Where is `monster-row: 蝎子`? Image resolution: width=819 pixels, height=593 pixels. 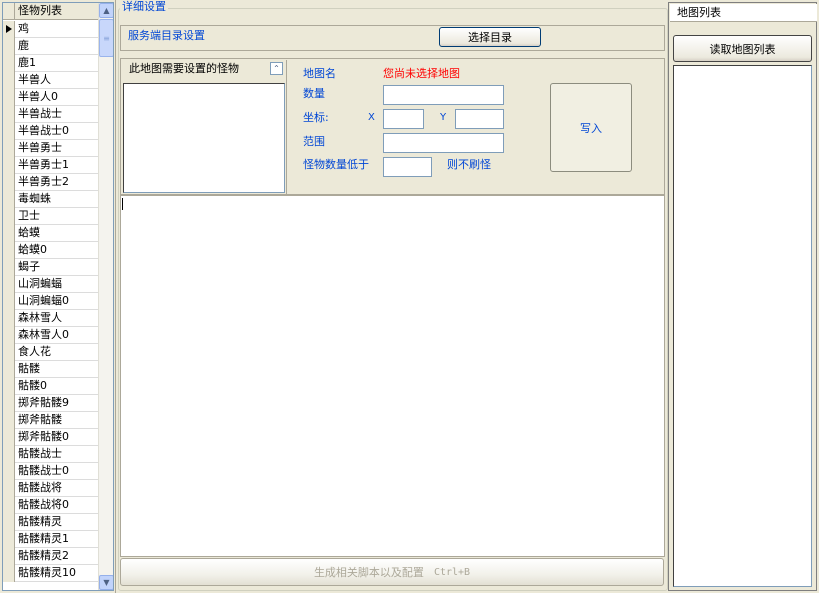 monster-row: 蝎子 is located at coordinates (51, 267).